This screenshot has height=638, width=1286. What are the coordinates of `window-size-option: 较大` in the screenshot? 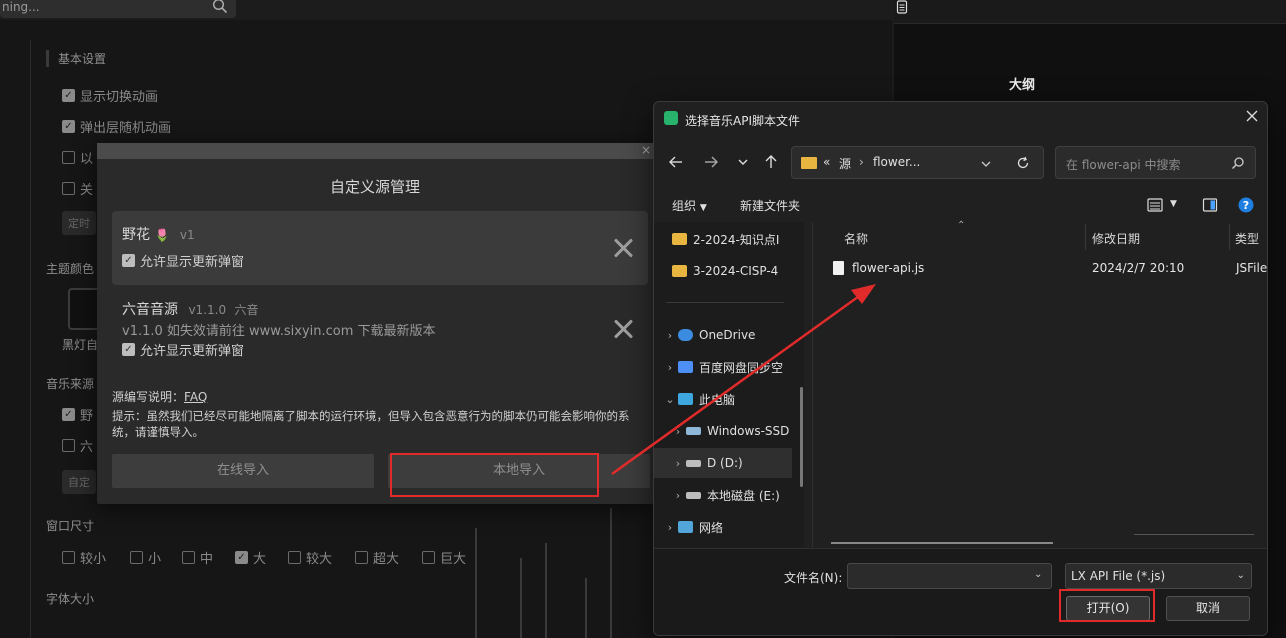 It's located at (310, 557).